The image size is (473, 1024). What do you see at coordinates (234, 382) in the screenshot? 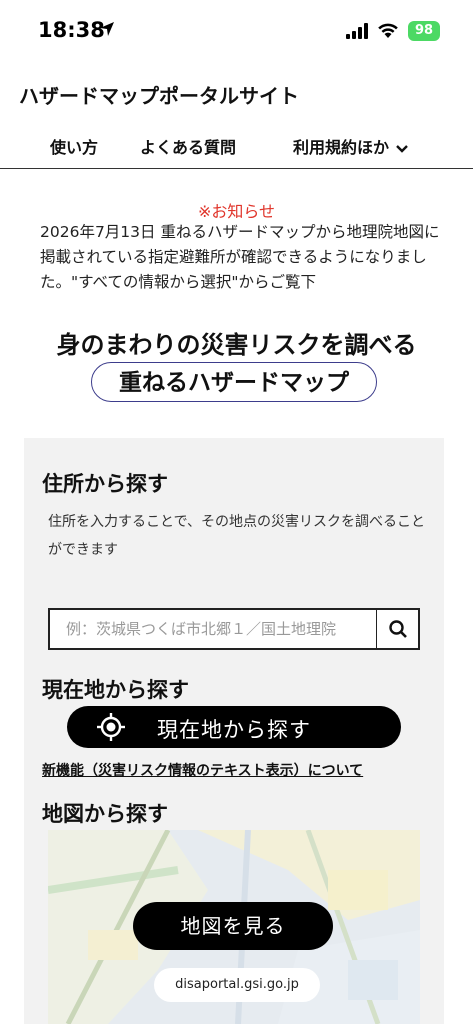
I see `hazard-map-title: 重ねるハザードマップ` at bounding box center [234, 382].